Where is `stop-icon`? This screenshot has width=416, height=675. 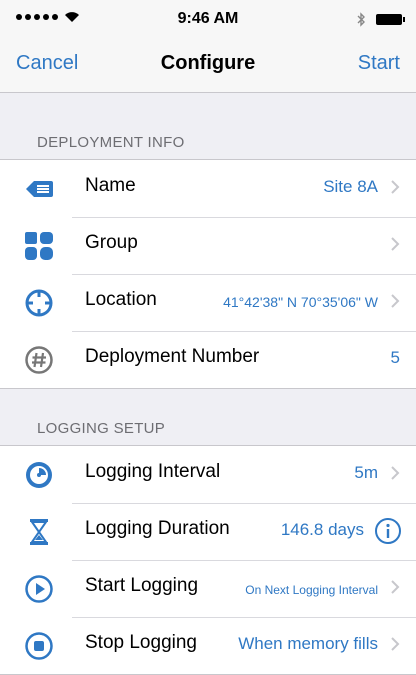
stop-icon is located at coordinates (39, 646).